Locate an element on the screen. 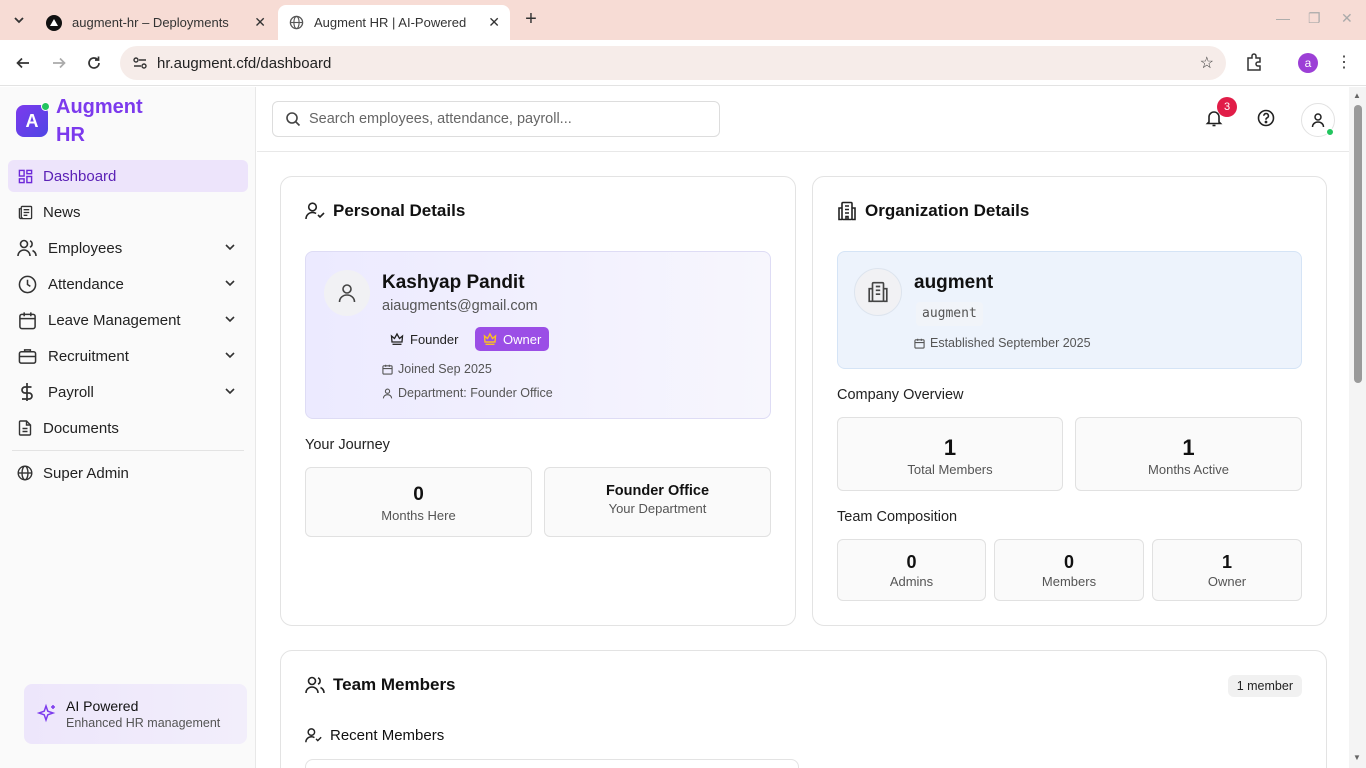 The height and width of the screenshot is (768, 1366). user-menu-button is located at coordinates (1318, 120).